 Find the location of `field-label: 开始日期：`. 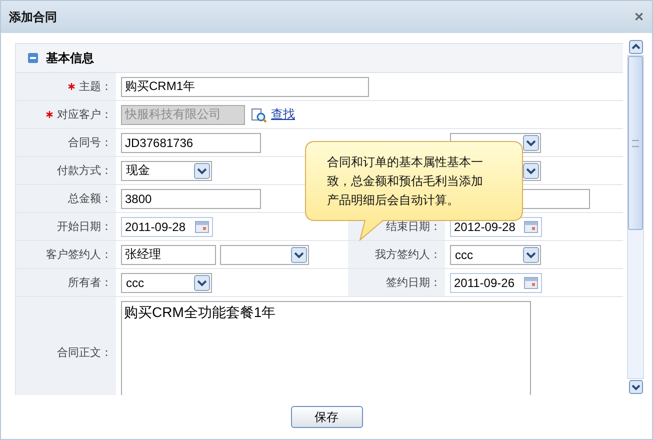

field-label: 开始日期： is located at coordinates (84, 227).